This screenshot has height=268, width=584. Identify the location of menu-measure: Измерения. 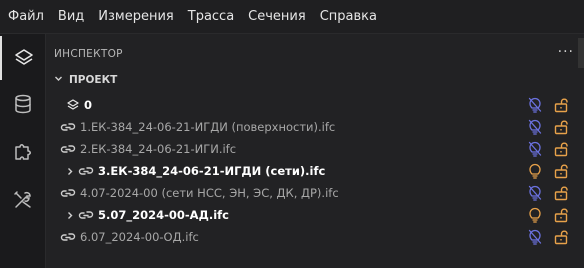
(135, 16).